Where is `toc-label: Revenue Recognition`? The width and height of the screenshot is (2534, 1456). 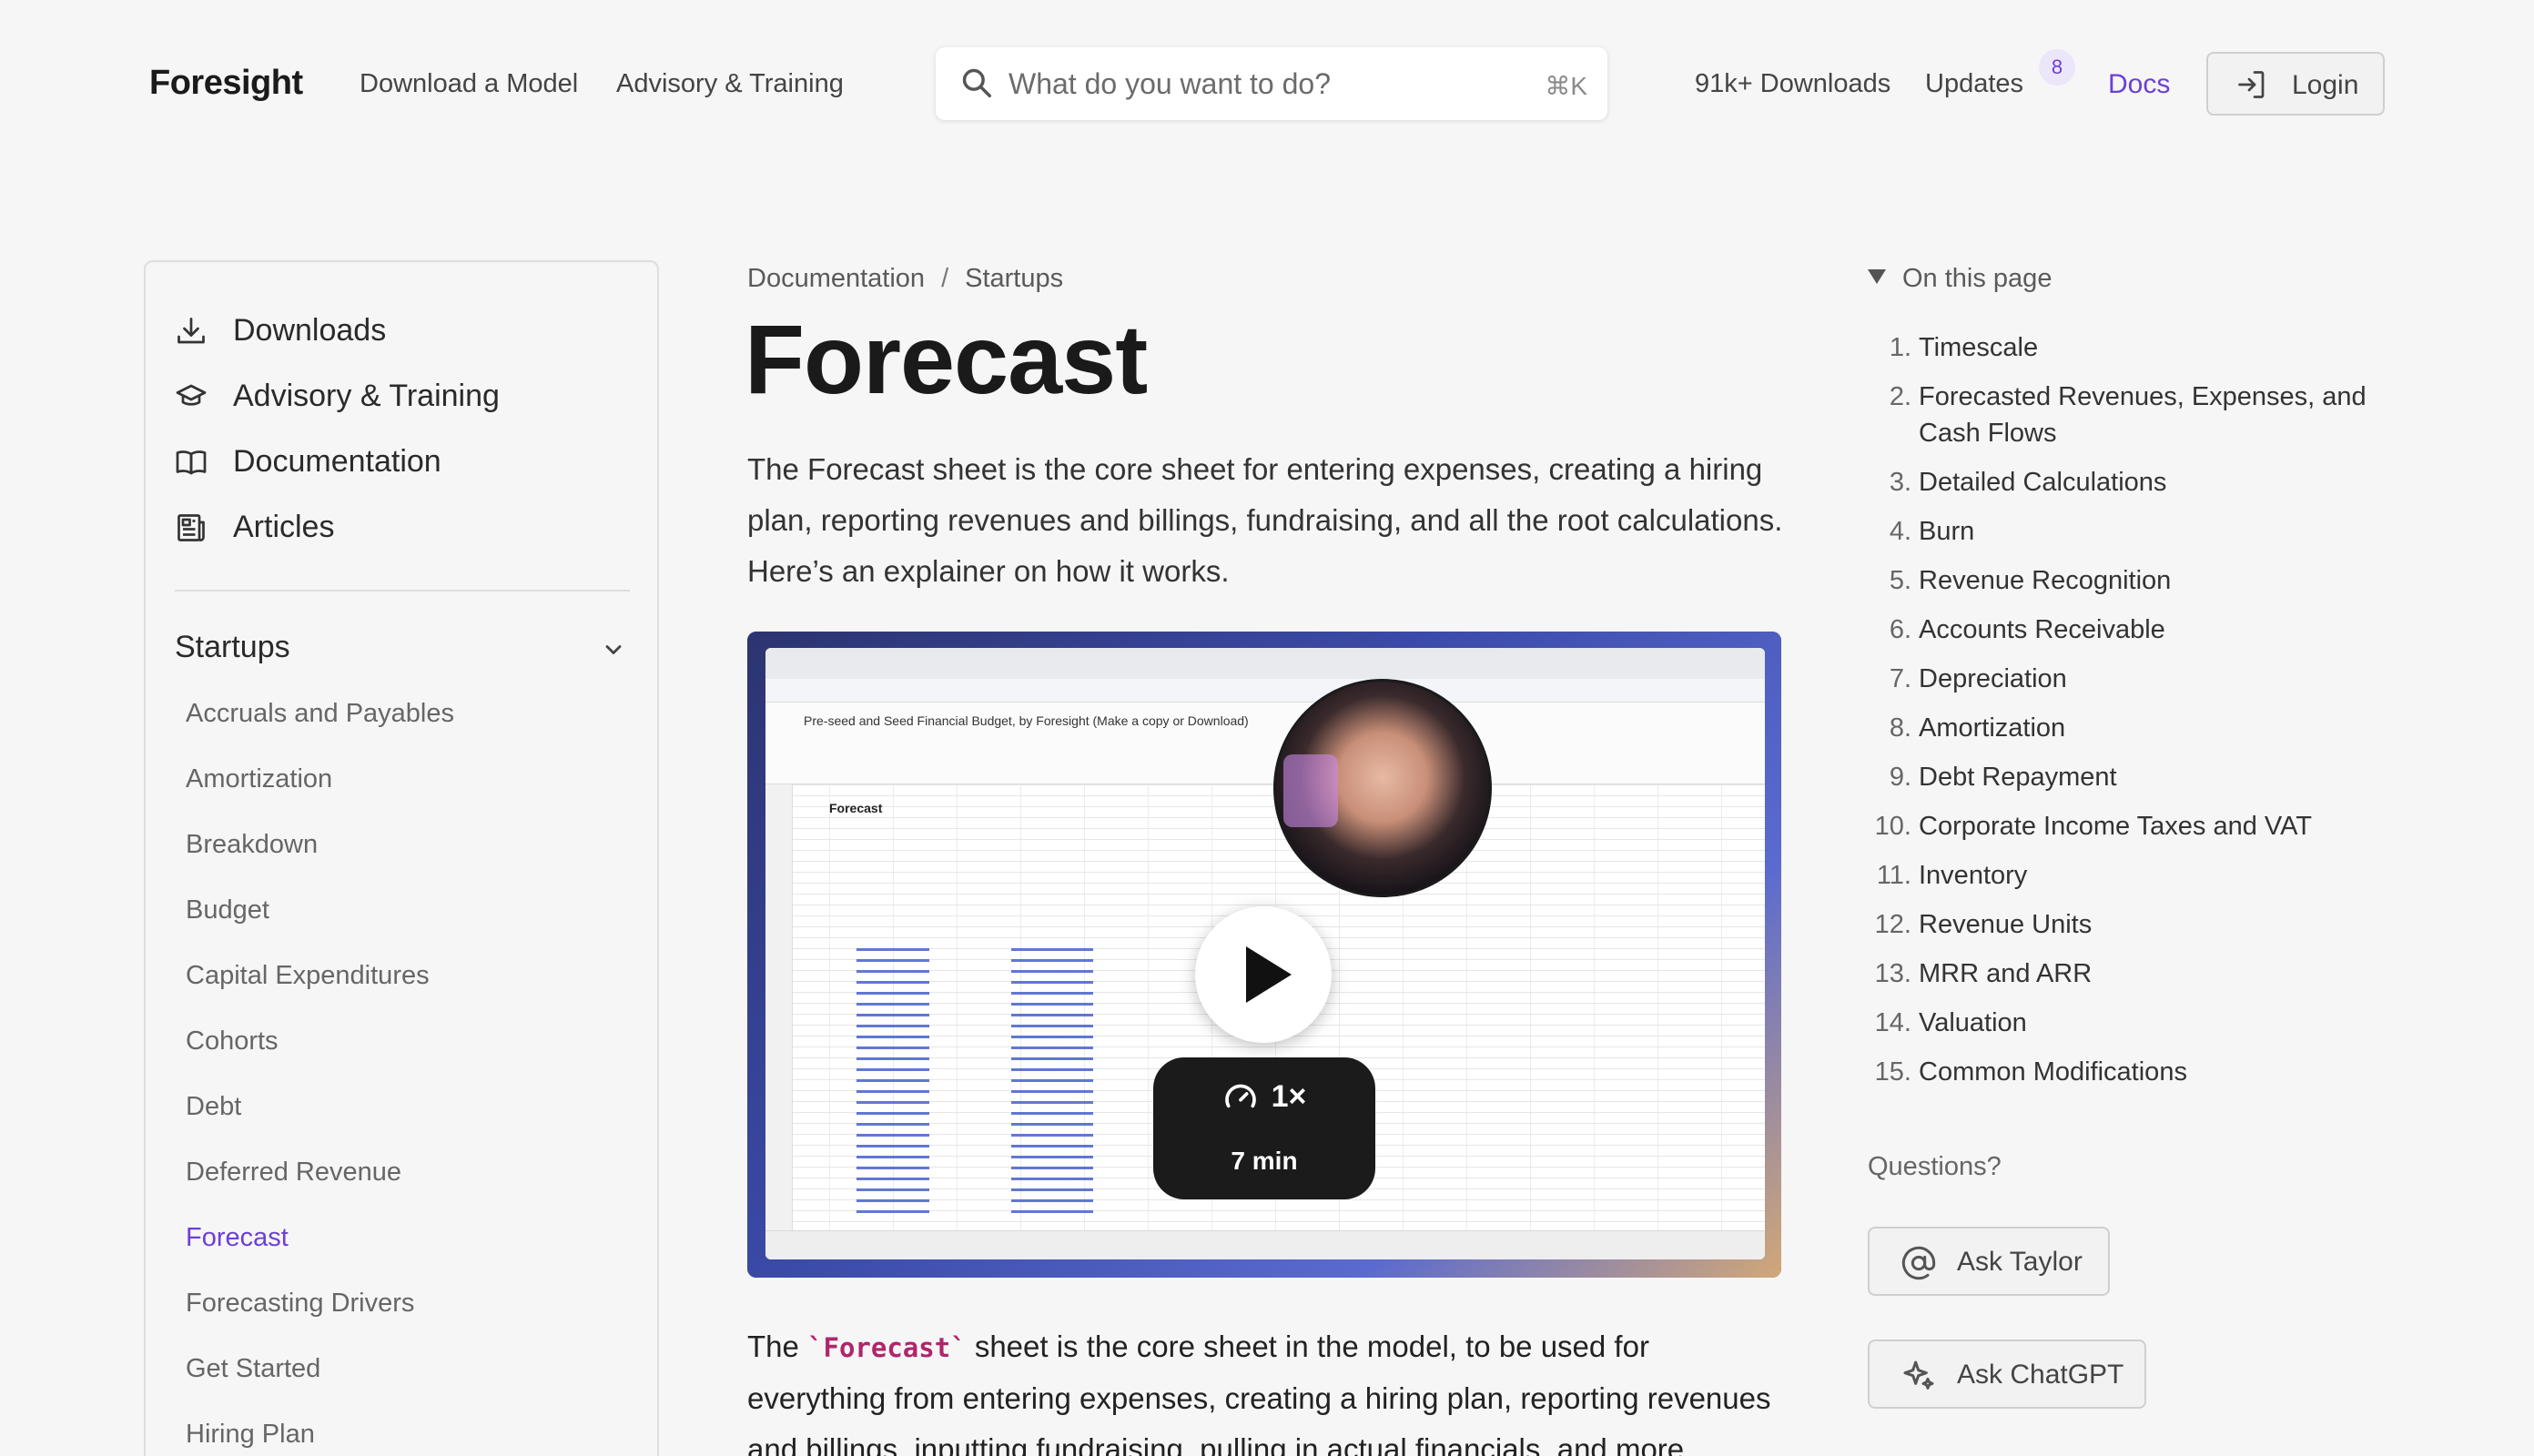
toc-label: Revenue Recognition is located at coordinates (2046, 580).